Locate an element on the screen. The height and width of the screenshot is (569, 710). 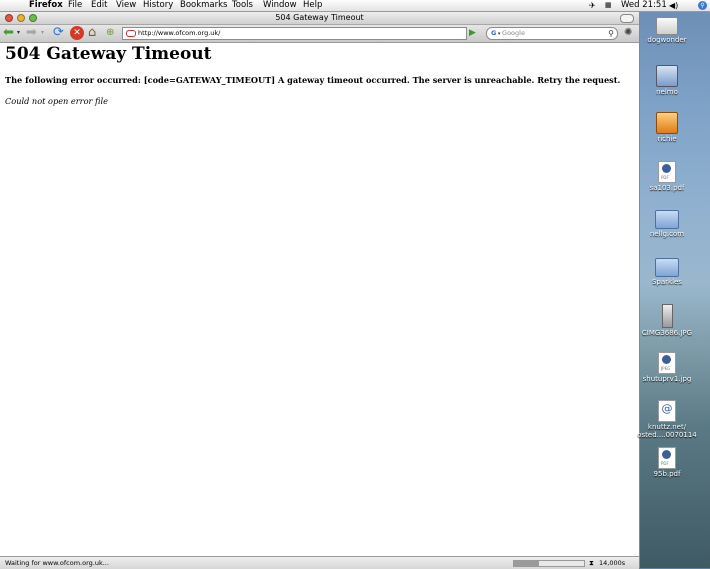
home-folder-icon is located at coordinates (667, 123).